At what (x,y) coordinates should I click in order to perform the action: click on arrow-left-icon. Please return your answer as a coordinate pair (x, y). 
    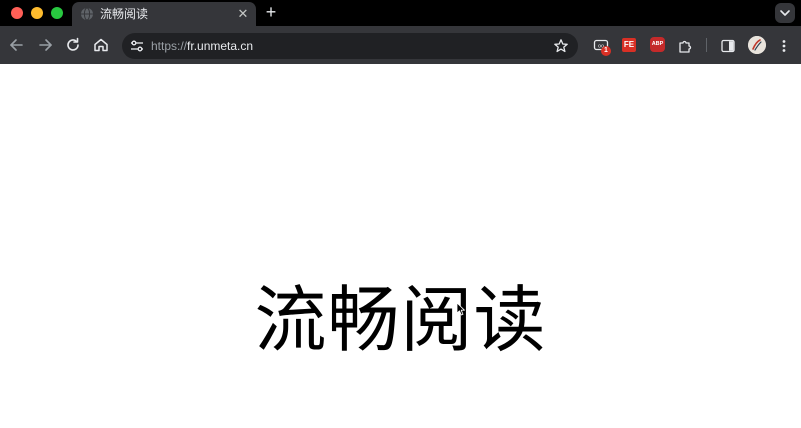
    Looking at the image, I should click on (17, 45).